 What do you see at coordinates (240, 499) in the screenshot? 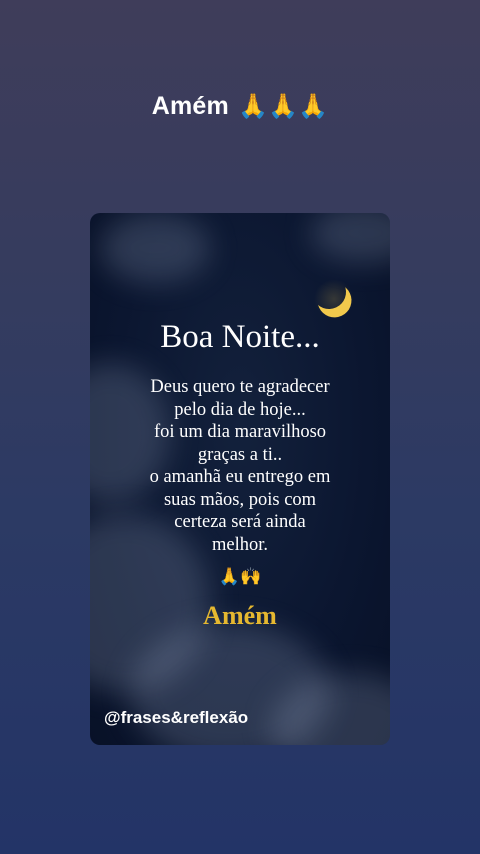
I see `message-line: suas mãos, pois com` at bounding box center [240, 499].